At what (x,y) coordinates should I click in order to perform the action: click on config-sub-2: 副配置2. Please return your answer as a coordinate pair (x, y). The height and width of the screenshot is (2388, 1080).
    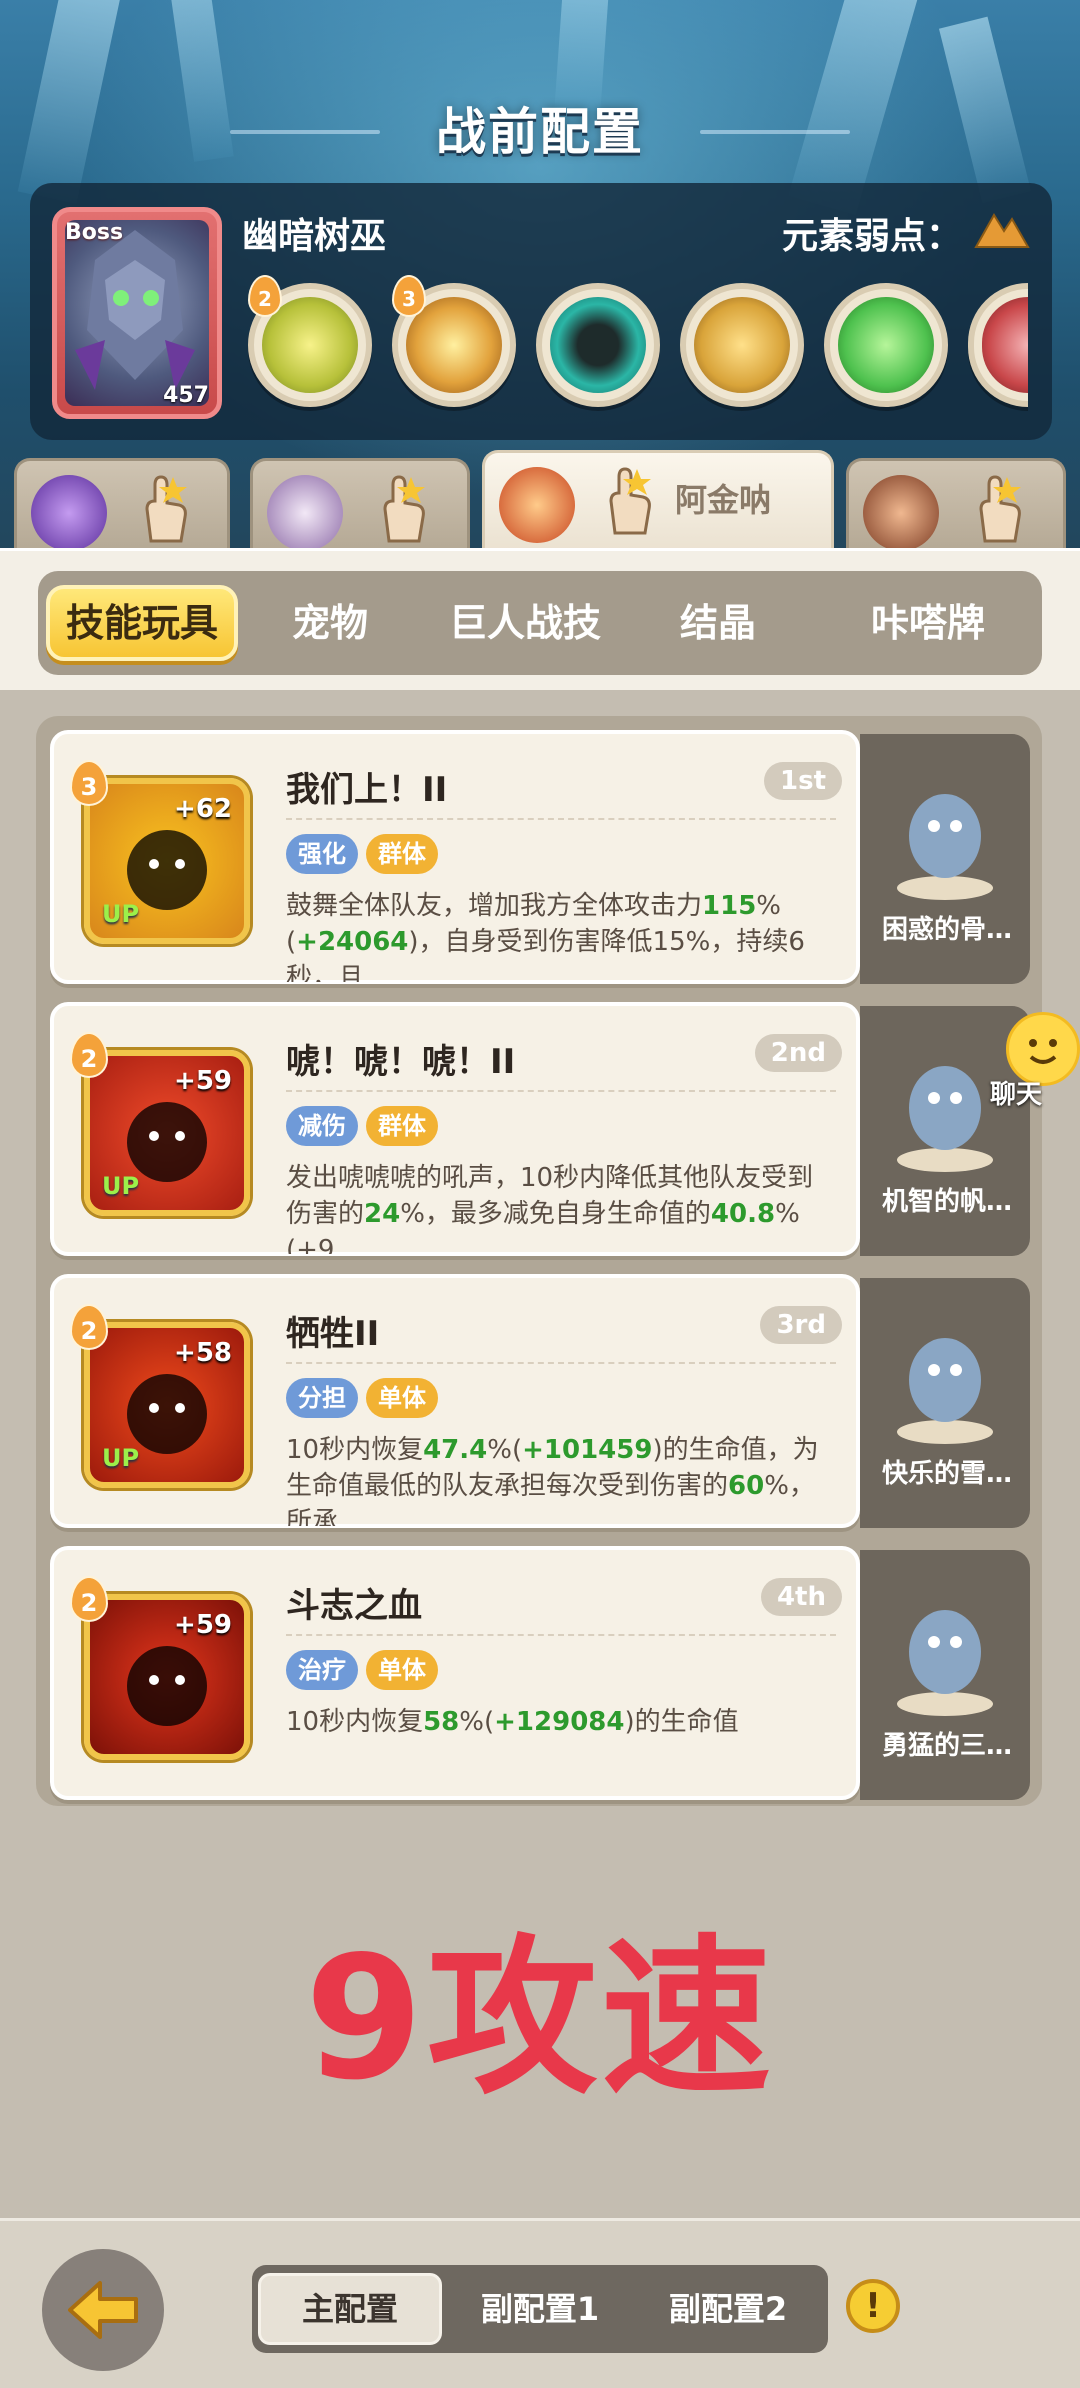
    Looking at the image, I should click on (728, 2309).